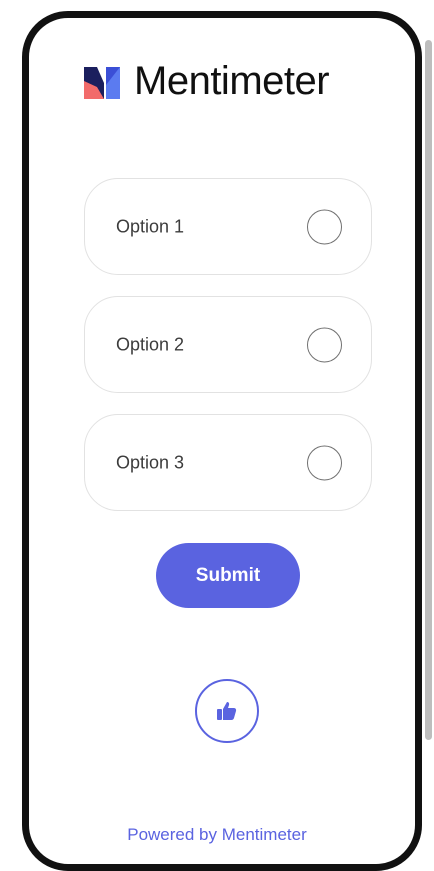 Image resolution: width=434 pixels, height=871 pixels. Describe the element at coordinates (228, 344) in the screenshot. I see `option-2: Option 2` at that location.